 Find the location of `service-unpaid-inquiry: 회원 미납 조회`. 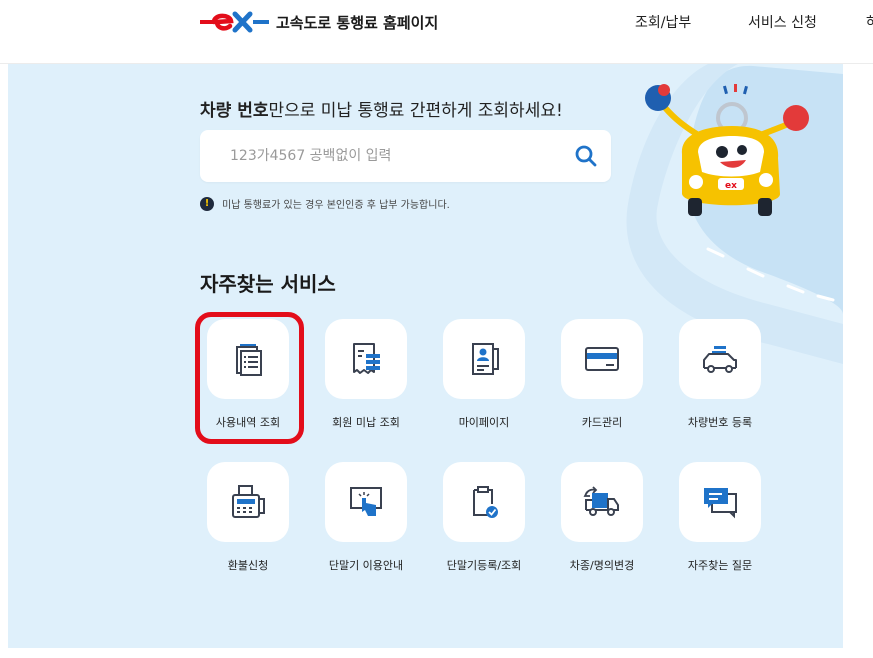

service-unpaid-inquiry: 회원 미납 조회 is located at coordinates (366, 379).